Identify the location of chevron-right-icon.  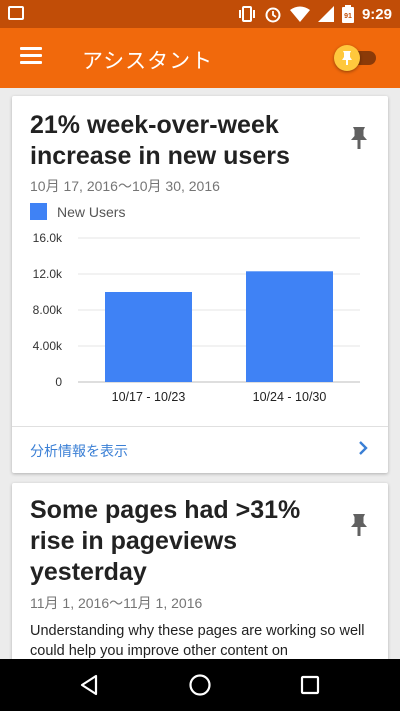
(363, 448).